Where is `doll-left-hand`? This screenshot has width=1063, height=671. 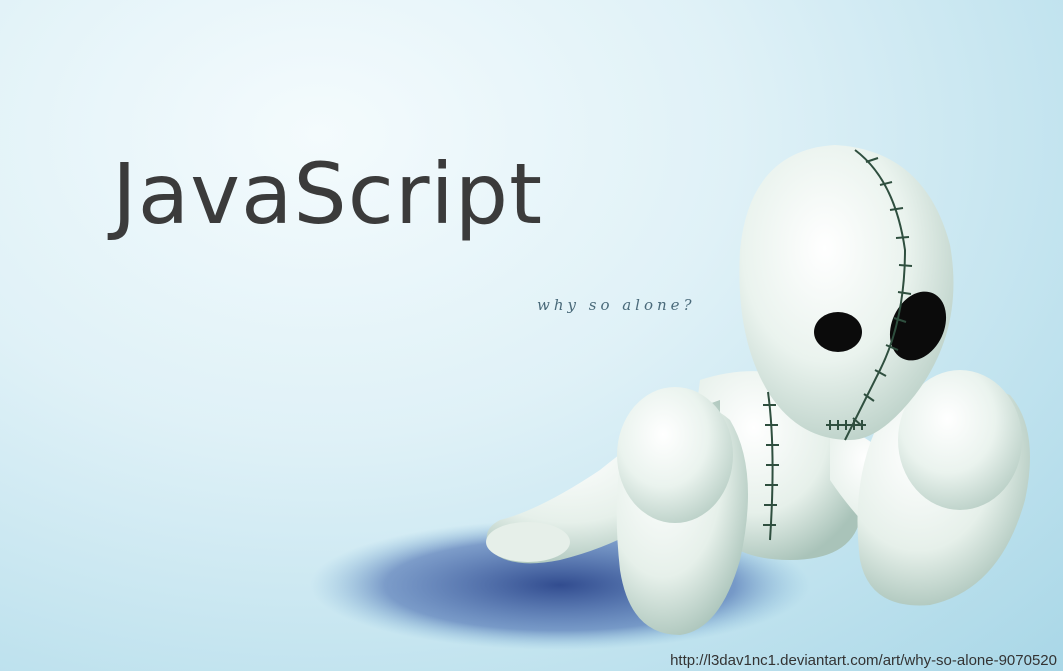 doll-left-hand is located at coordinates (528, 542).